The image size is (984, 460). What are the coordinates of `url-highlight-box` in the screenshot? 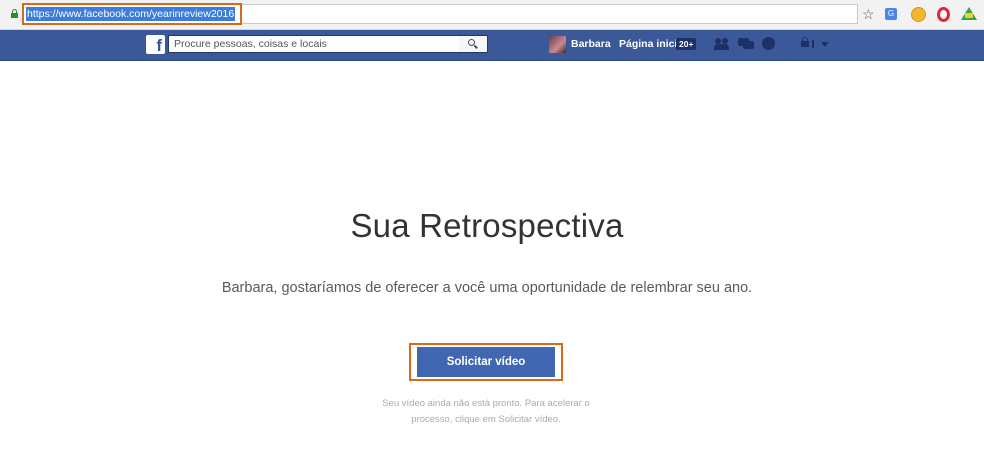 It's located at (132, 14).